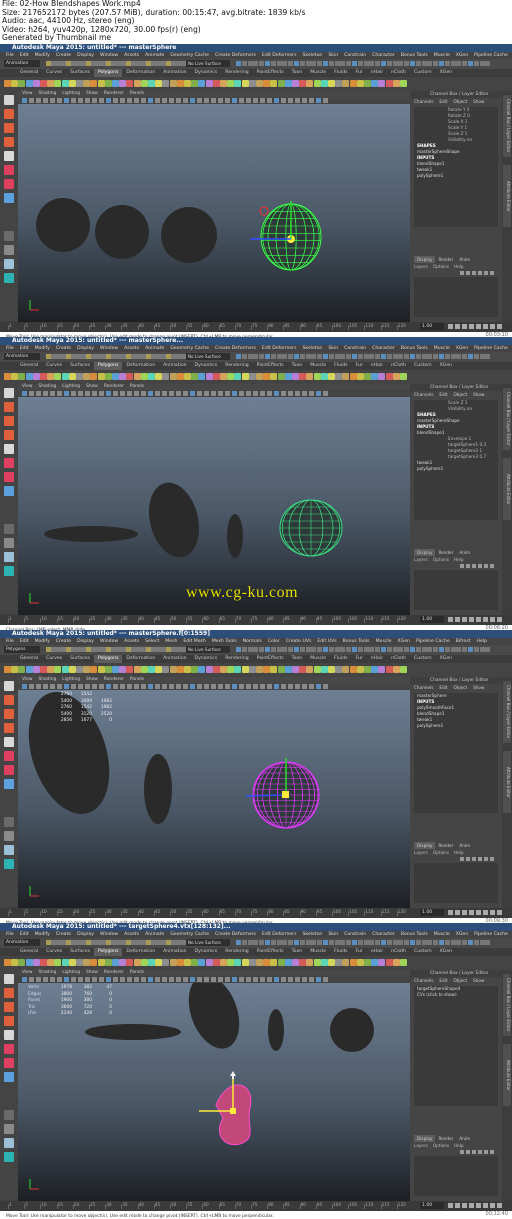  I want to click on layout-persp-icon, so click(9, 557).